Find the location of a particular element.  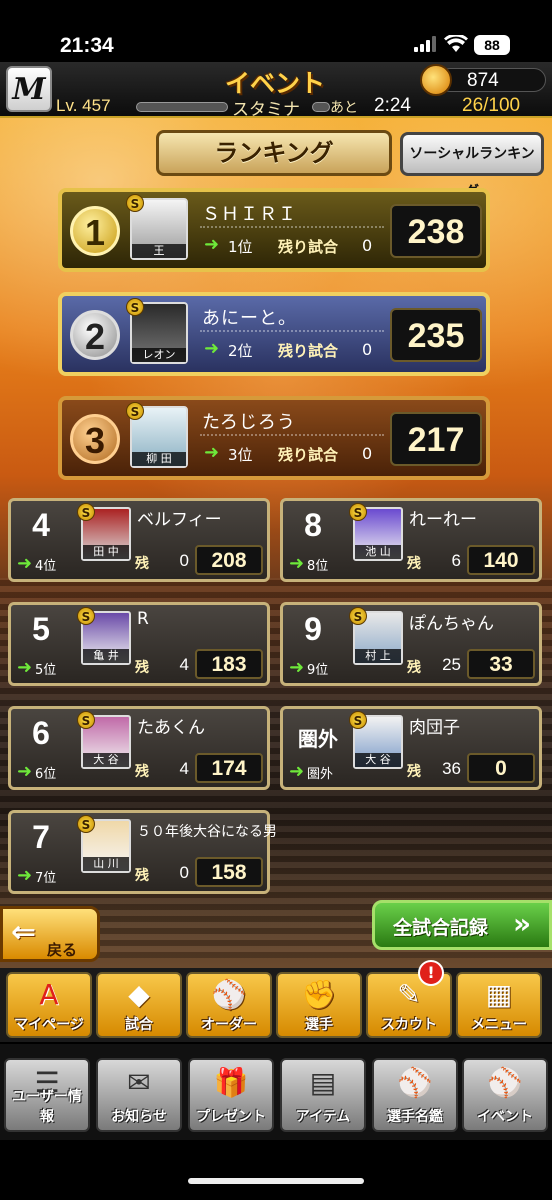

rank-label: 7位 is located at coordinates (46, 878).